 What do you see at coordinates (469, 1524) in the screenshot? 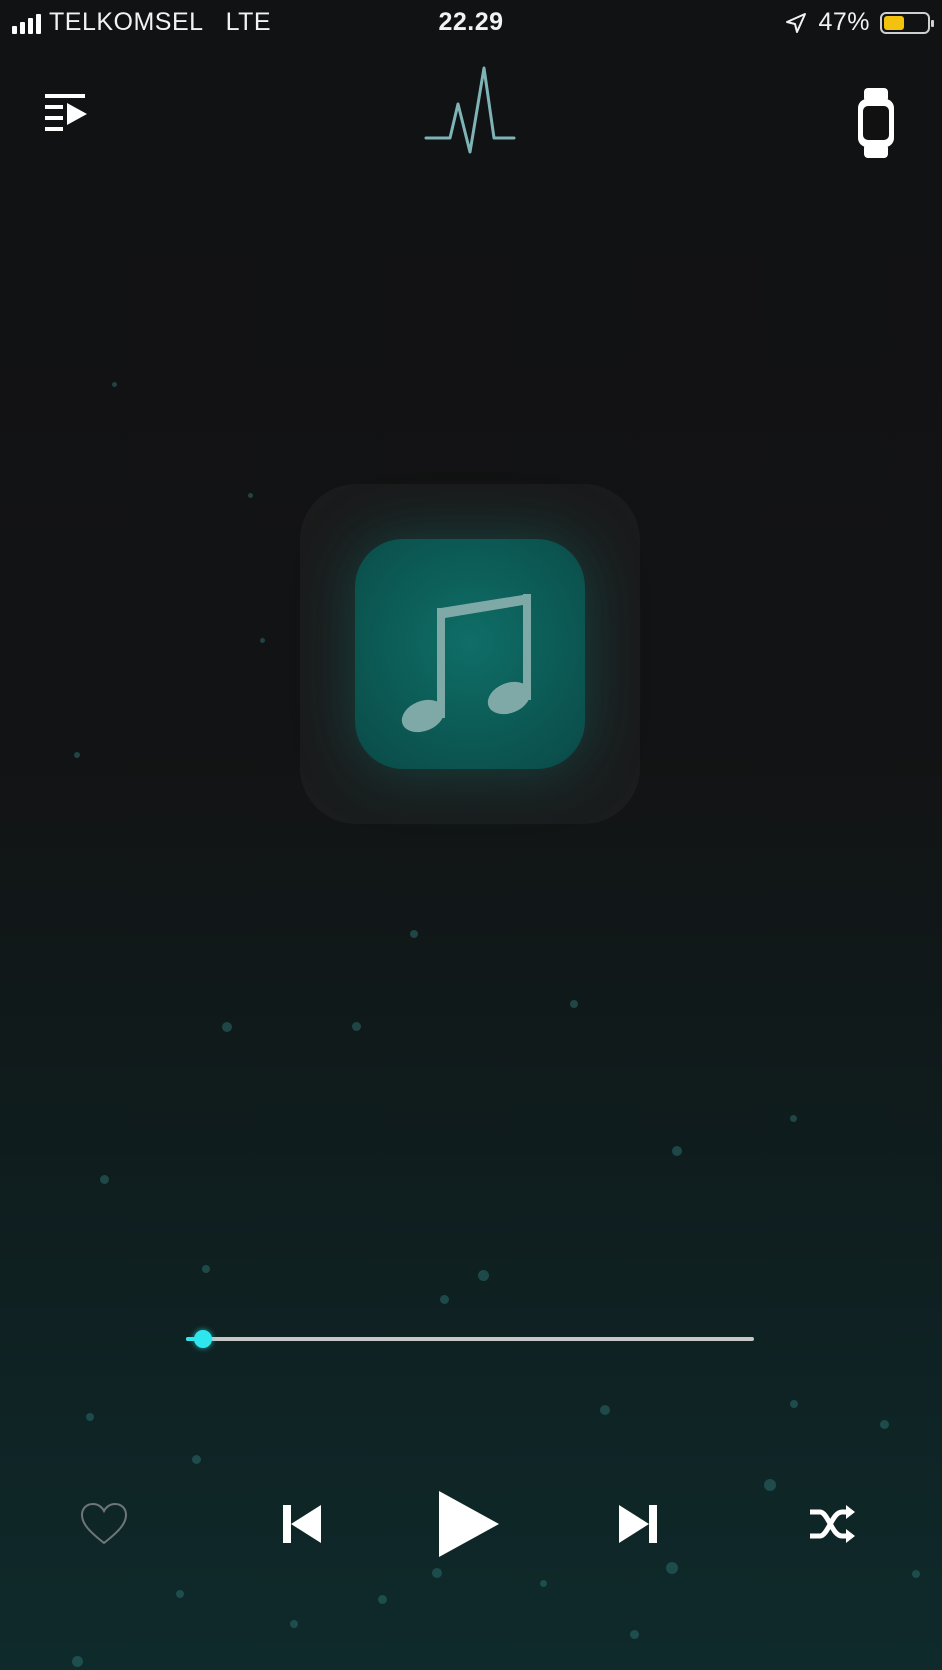
I see `play-icon` at bounding box center [469, 1524].